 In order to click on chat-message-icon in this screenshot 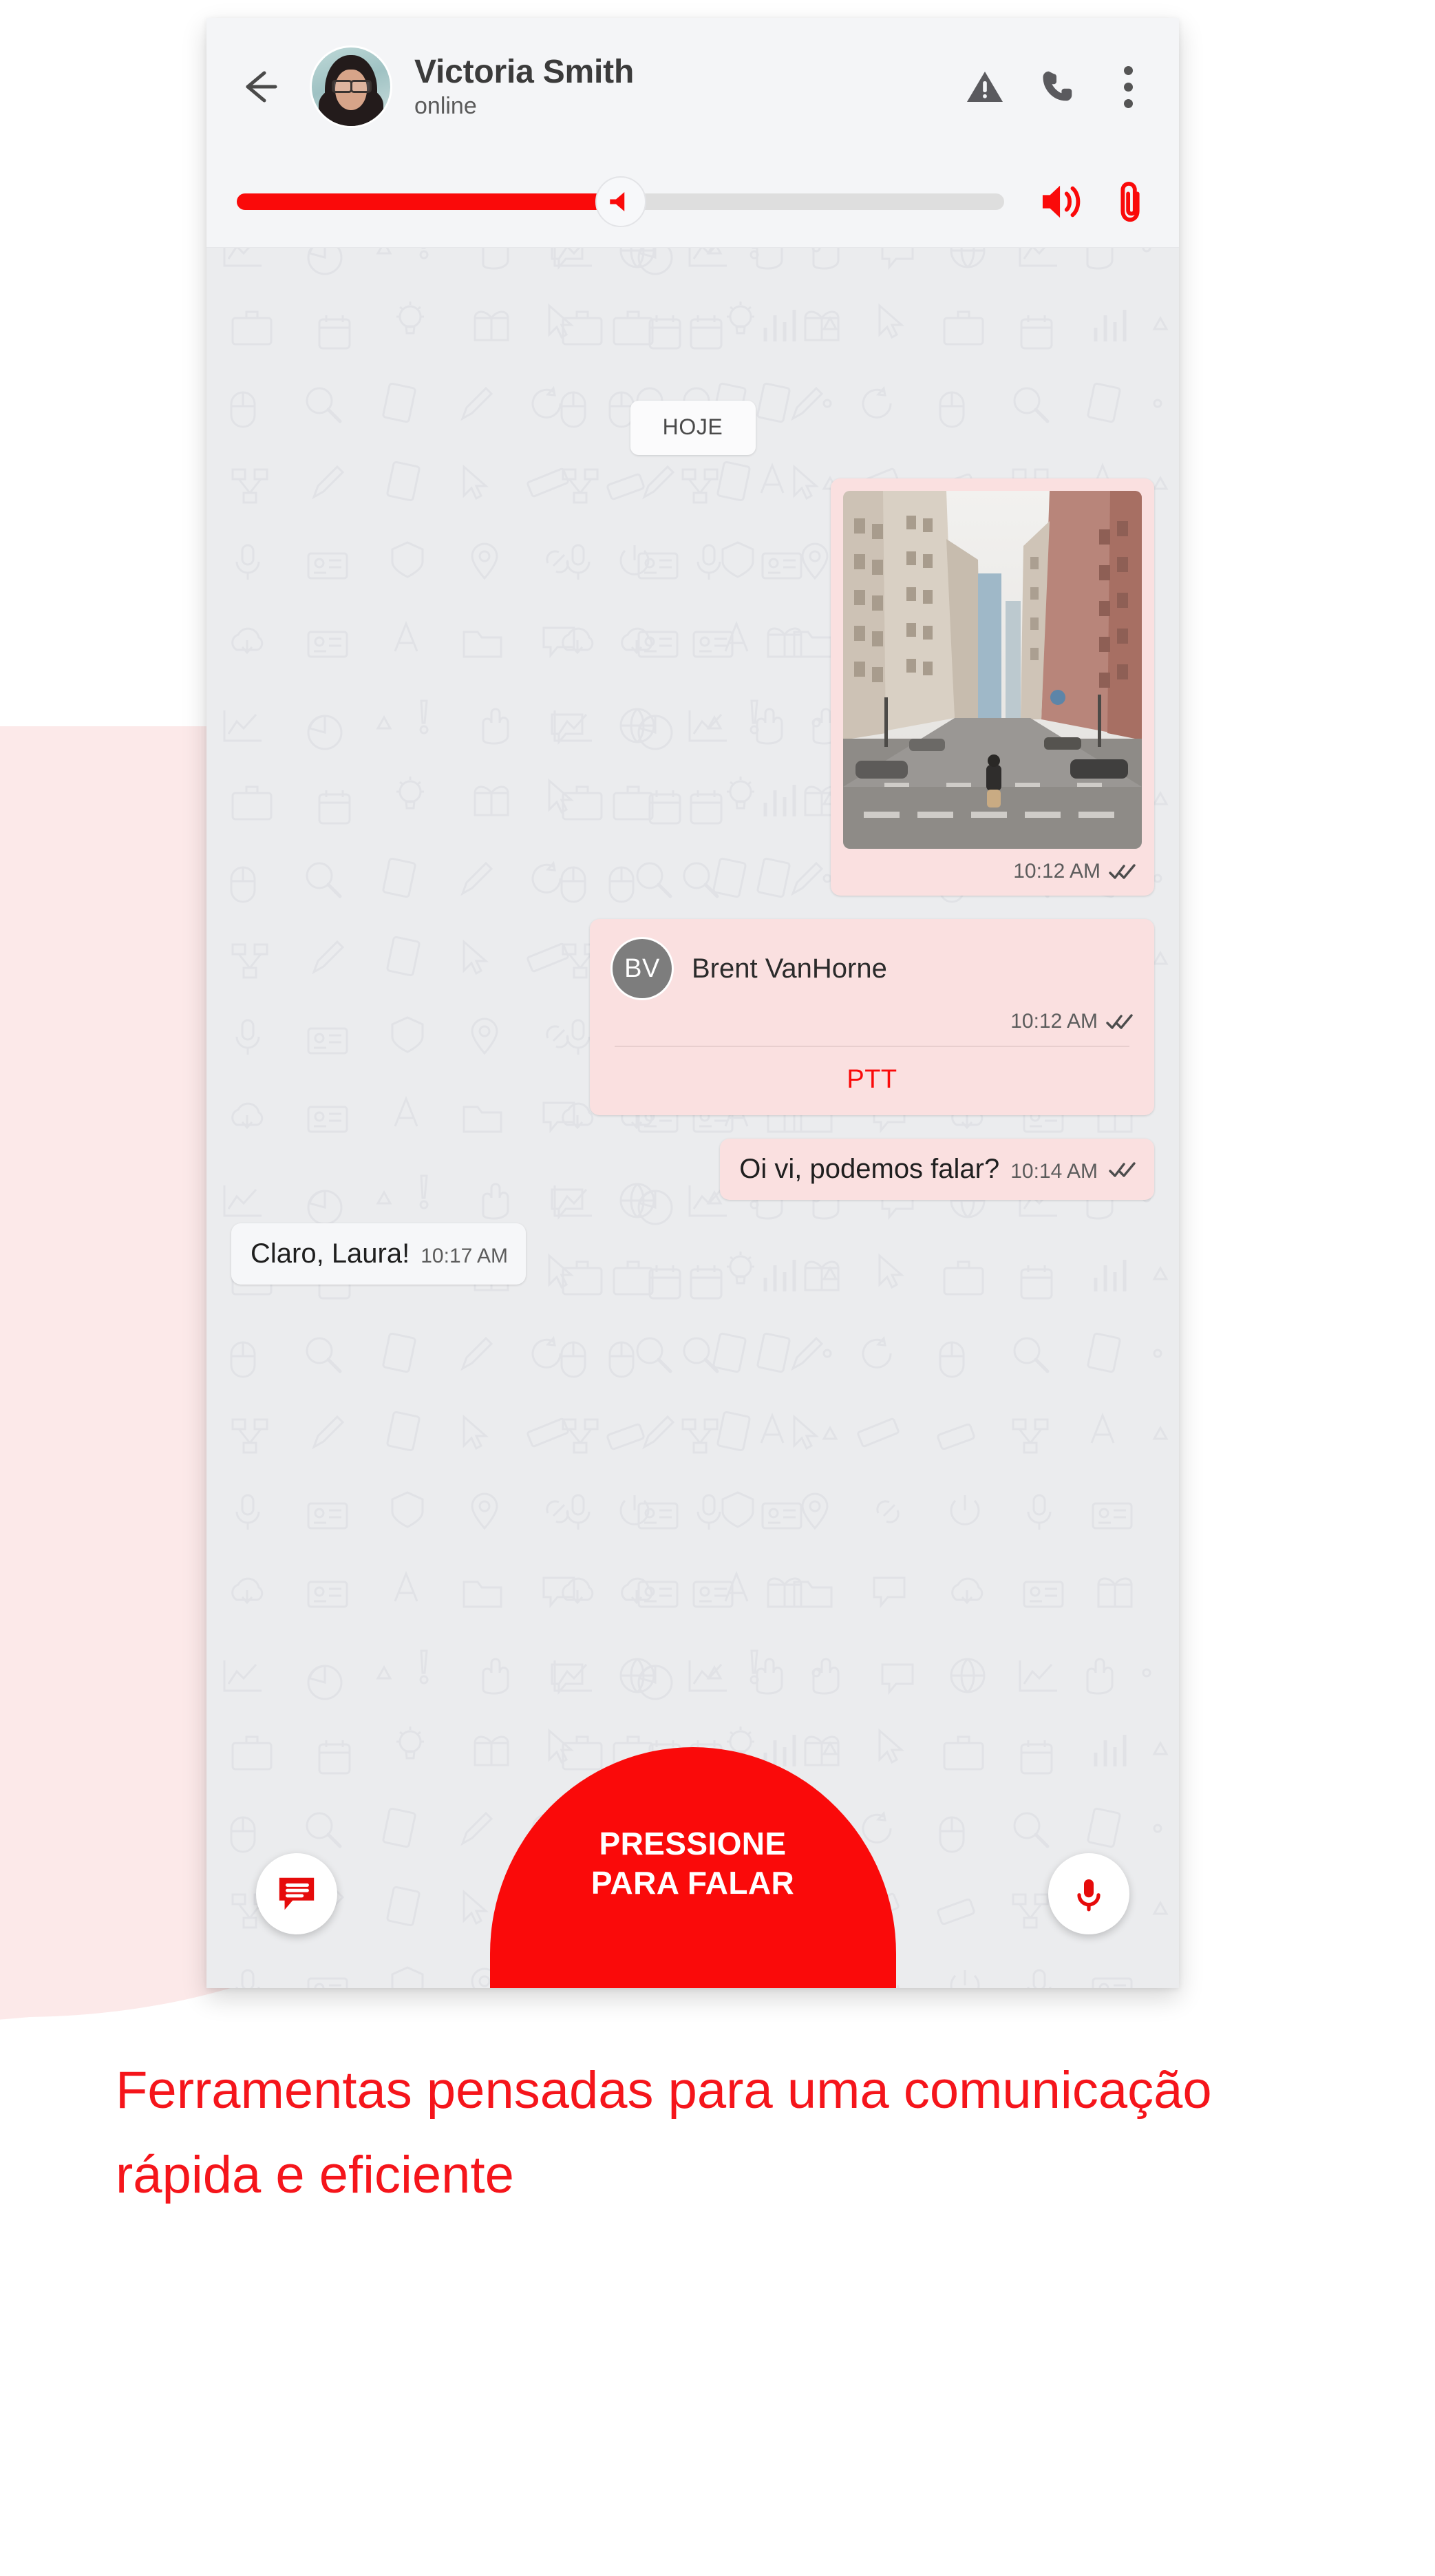, I will do `click(297, 1894)`.